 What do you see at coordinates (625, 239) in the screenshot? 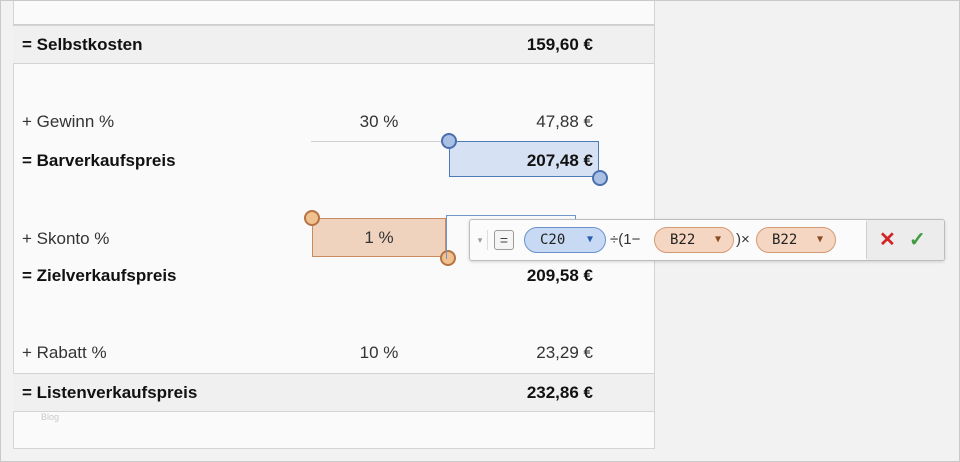
I see `formula-operator: ÷(1−` at bounding box center [625, 239].